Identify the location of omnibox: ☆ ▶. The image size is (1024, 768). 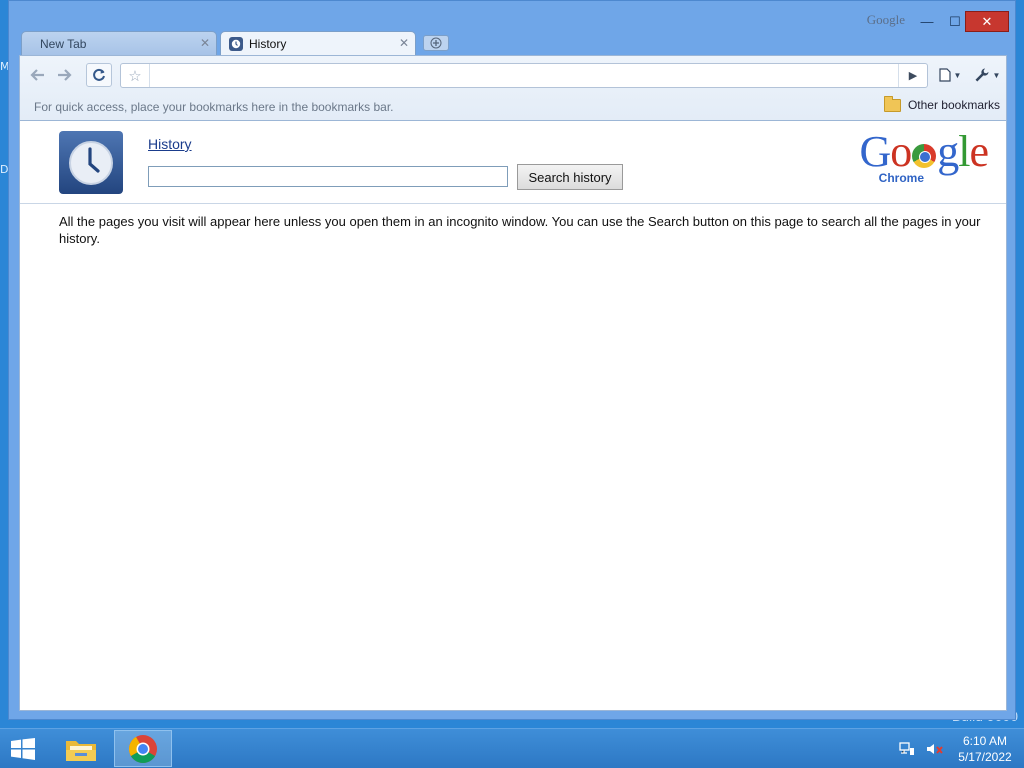
(524, 75).